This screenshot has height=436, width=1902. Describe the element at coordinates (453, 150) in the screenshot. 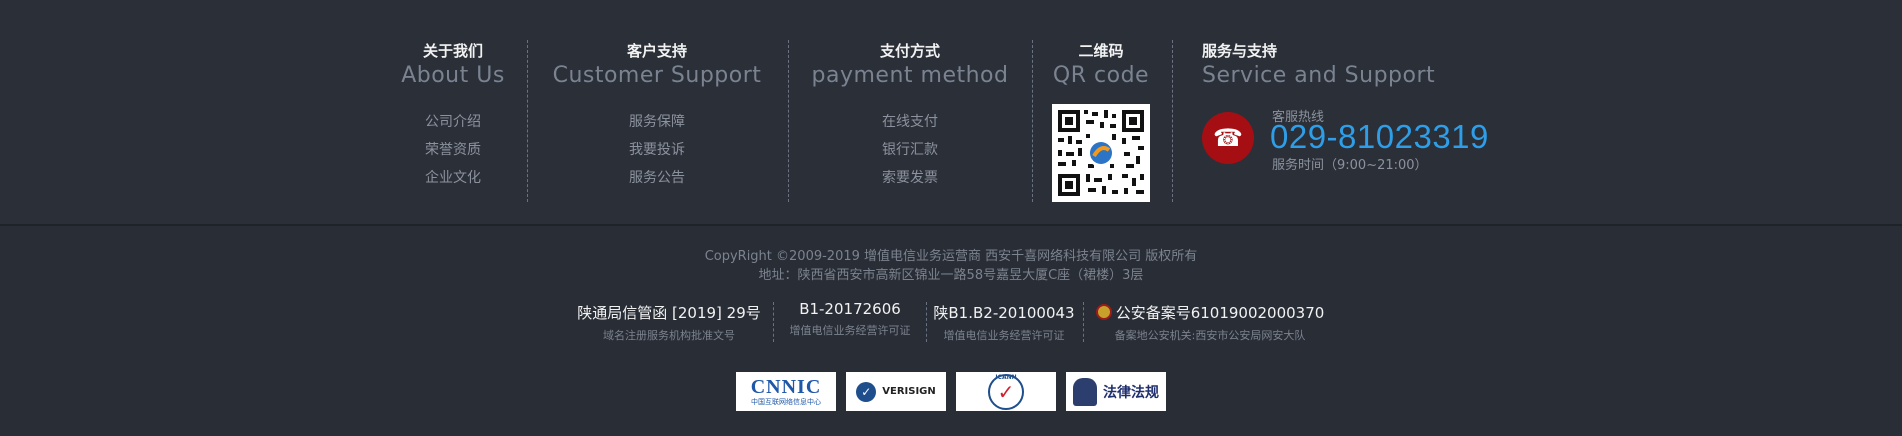

I see `link-honors: 荣誉资质` at that location.